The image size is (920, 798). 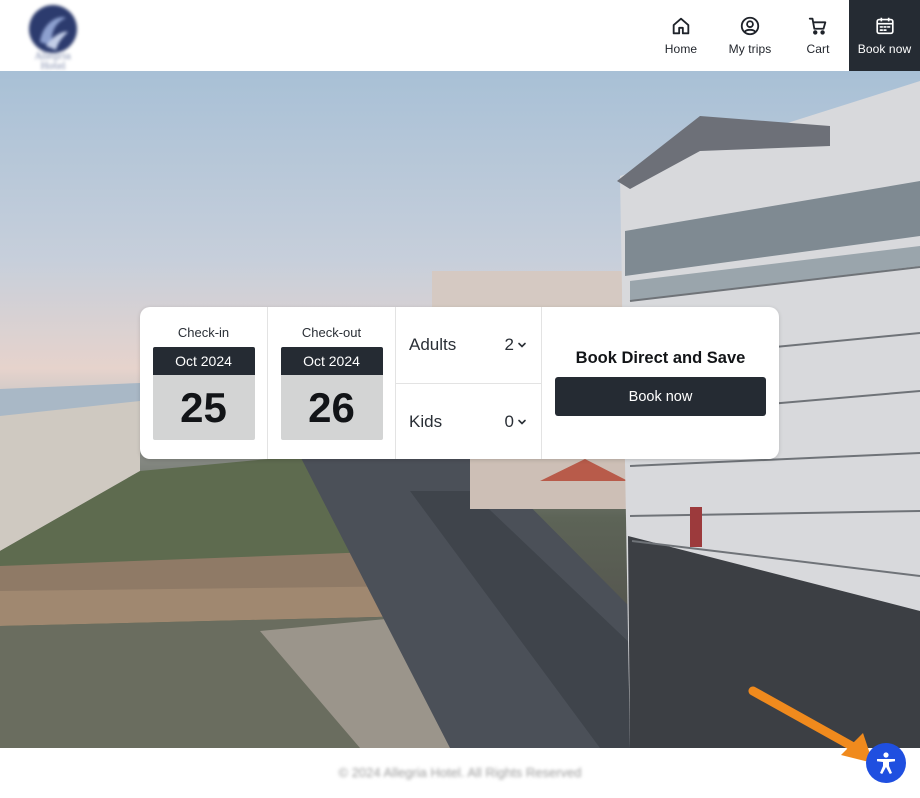 I want to click on home-icon, so click(x=681, y=26).